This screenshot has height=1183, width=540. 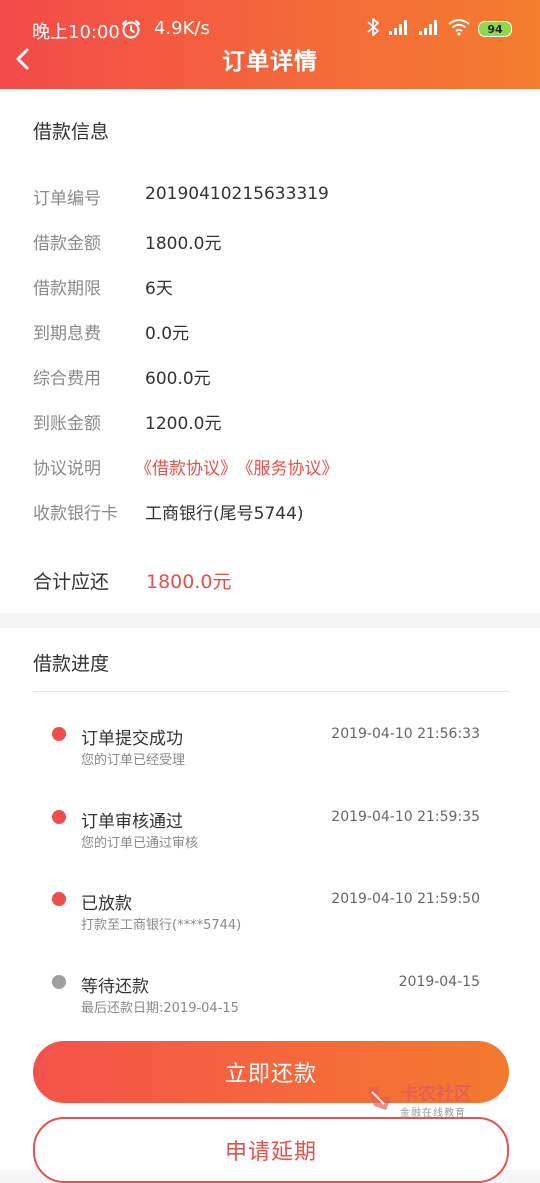 I want to click on loan-term-value: 6天, so click(x=159, y=289).